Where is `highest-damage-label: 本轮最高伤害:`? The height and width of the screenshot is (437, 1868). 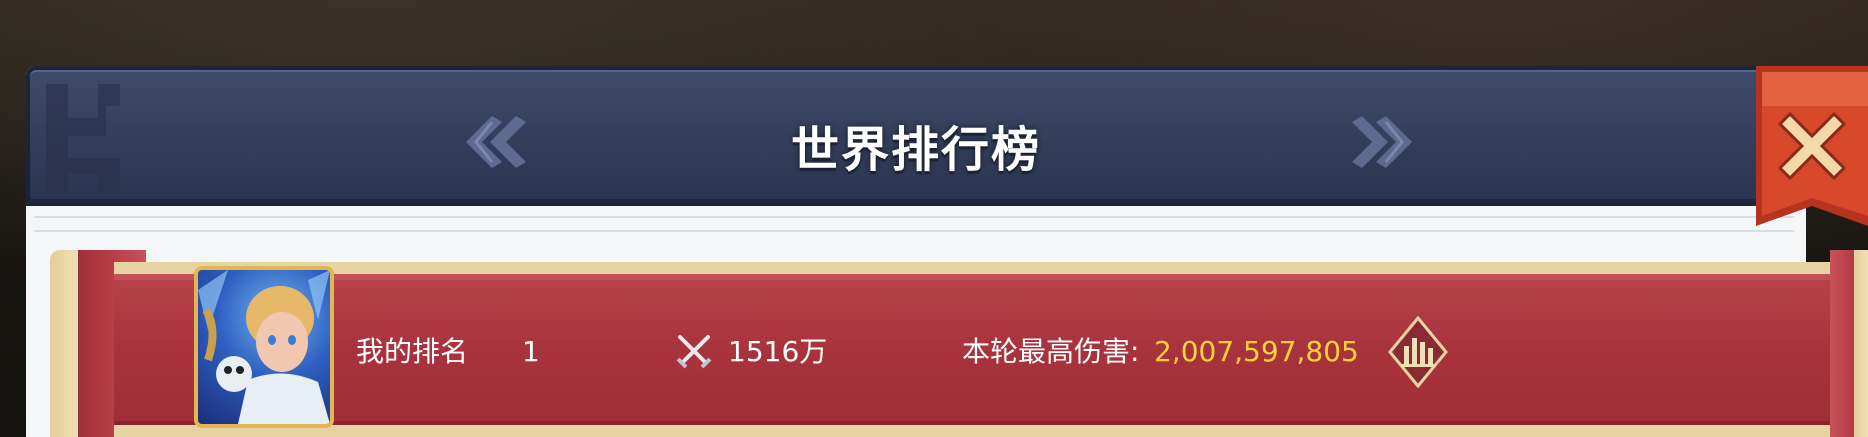 highest-damage-label: 本轮最高伤害: is located at coordinates (1051, 351).